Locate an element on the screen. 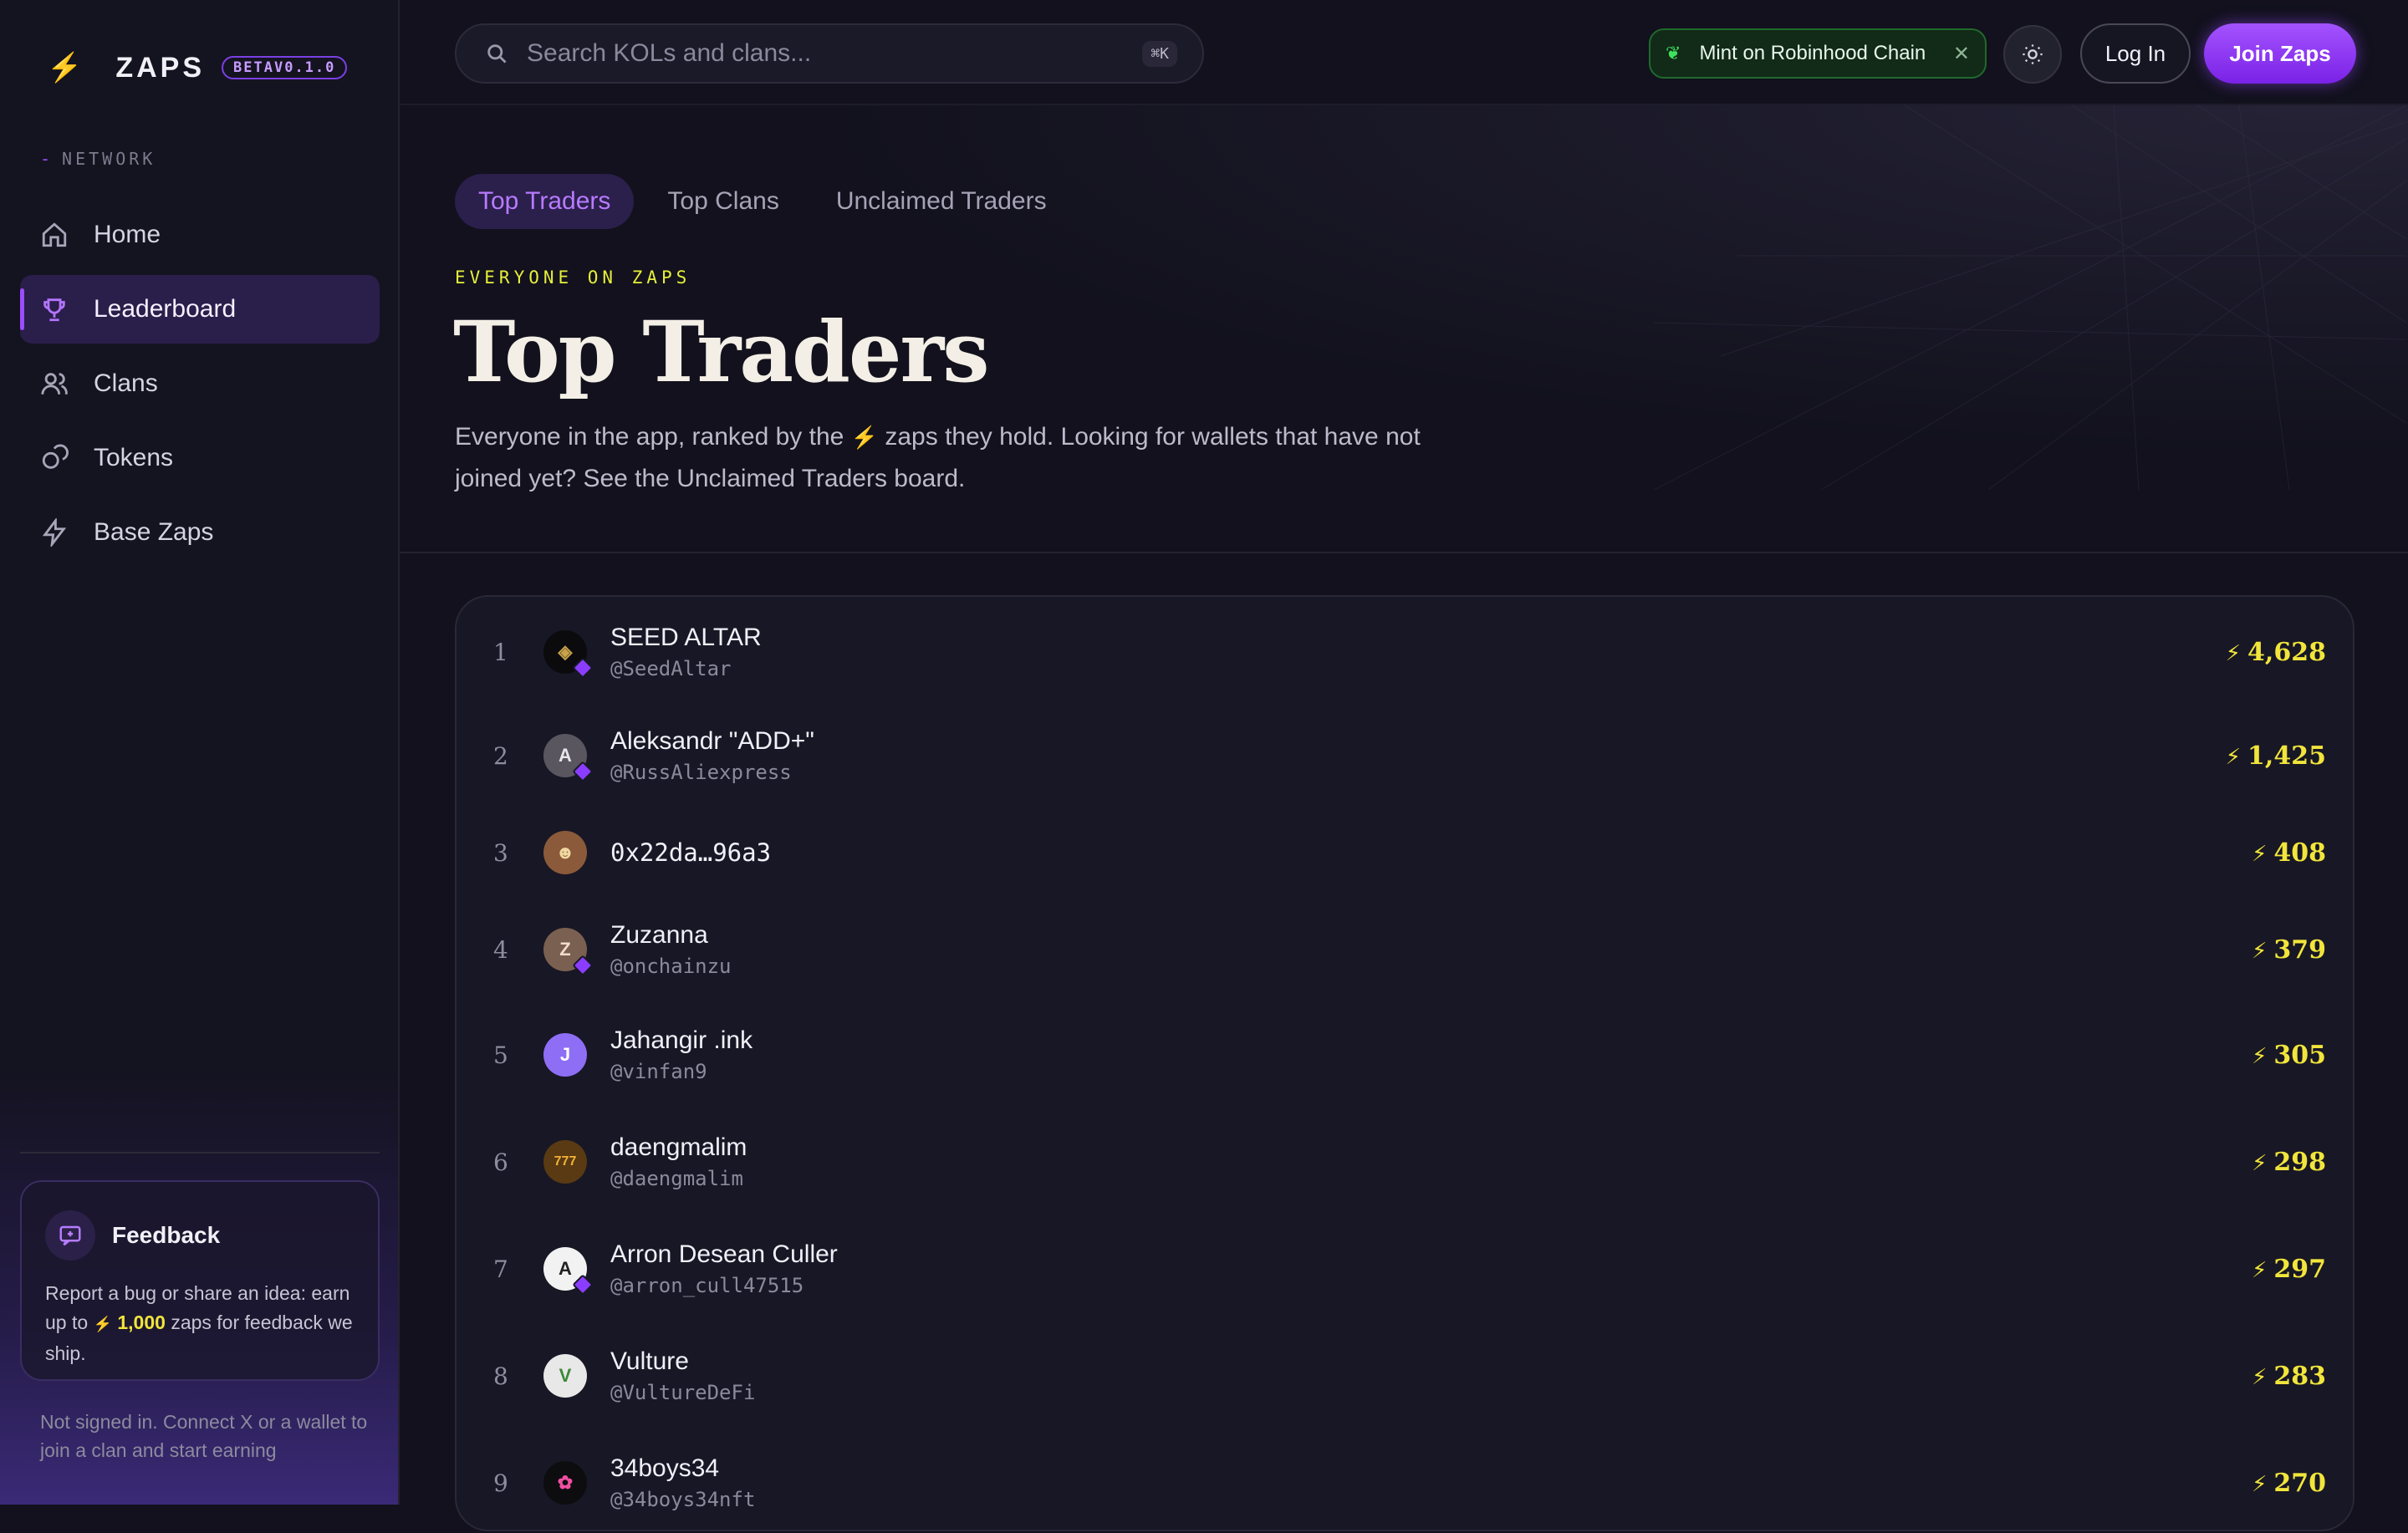 This screenshot has width=2408, height=1533. zaps-count: ⚡ 283 is located at coordinates (2289, 1377).